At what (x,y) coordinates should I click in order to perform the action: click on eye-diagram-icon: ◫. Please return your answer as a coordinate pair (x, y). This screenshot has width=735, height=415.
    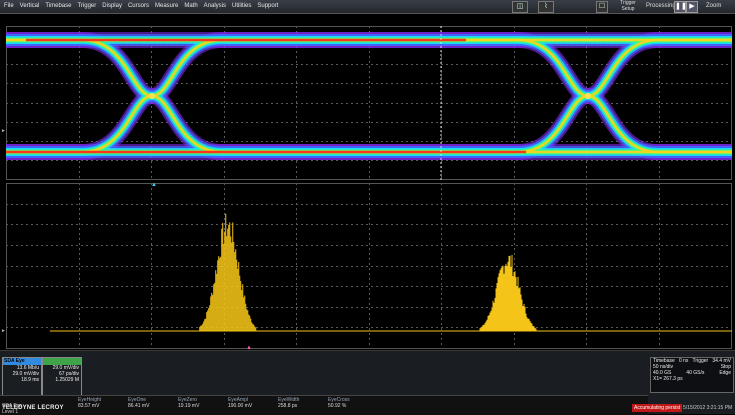
    Looking at the image, I should click on (520, 7).